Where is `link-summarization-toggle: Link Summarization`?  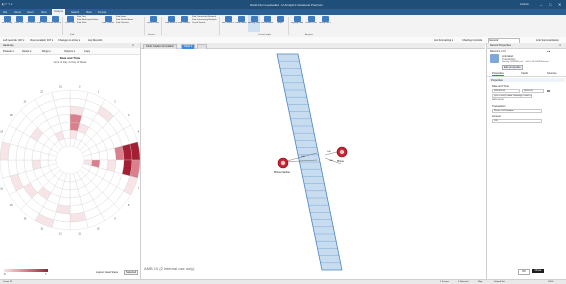
link-summarization-toggle: Link Summarization is located at coordinates (547, 40).